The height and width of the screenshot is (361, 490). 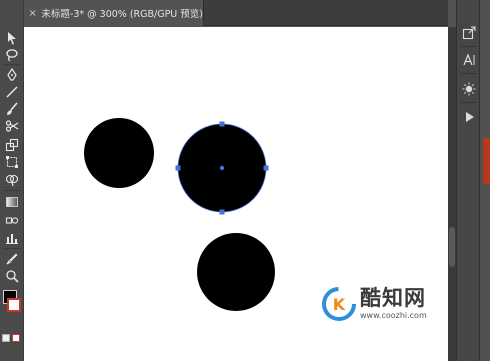 I want to click on anchor-point-right, so click(x=266, y=168).